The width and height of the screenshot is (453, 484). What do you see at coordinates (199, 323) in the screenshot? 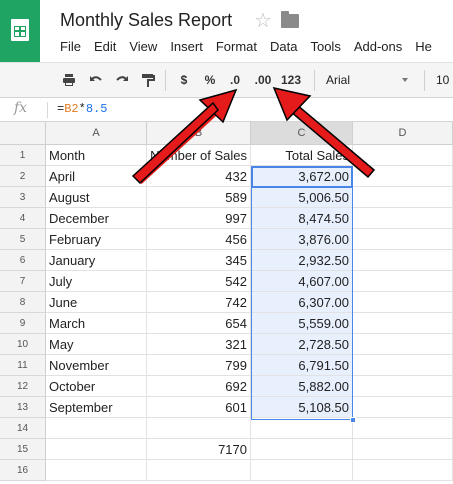
I see `cell-b9: 654` at bounding box center [199, 323].